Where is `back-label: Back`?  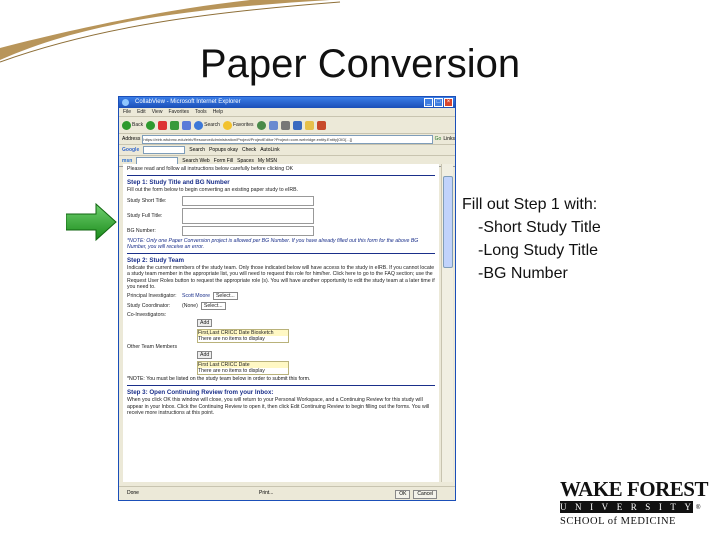 back-label: Back is located at coordinates (138, 125).